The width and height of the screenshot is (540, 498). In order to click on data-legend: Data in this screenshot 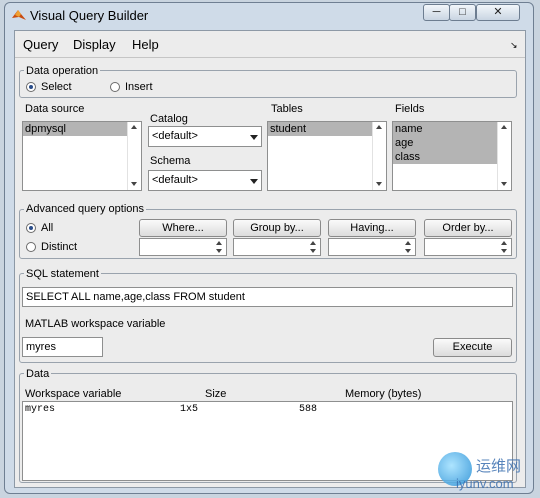, I will do `click(38, 374)`.